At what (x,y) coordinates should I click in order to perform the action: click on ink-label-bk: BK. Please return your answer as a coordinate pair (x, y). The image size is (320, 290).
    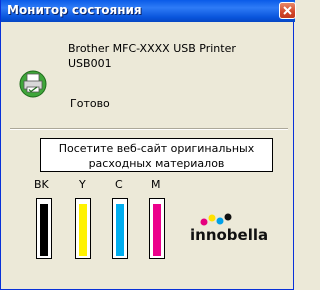
    Looking at the image, I should click on (41, 184).